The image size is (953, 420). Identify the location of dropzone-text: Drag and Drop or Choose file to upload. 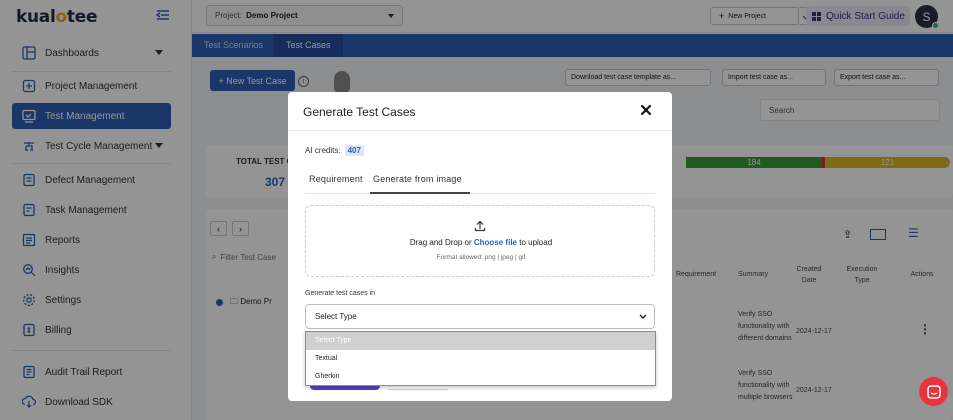
(481, 242).